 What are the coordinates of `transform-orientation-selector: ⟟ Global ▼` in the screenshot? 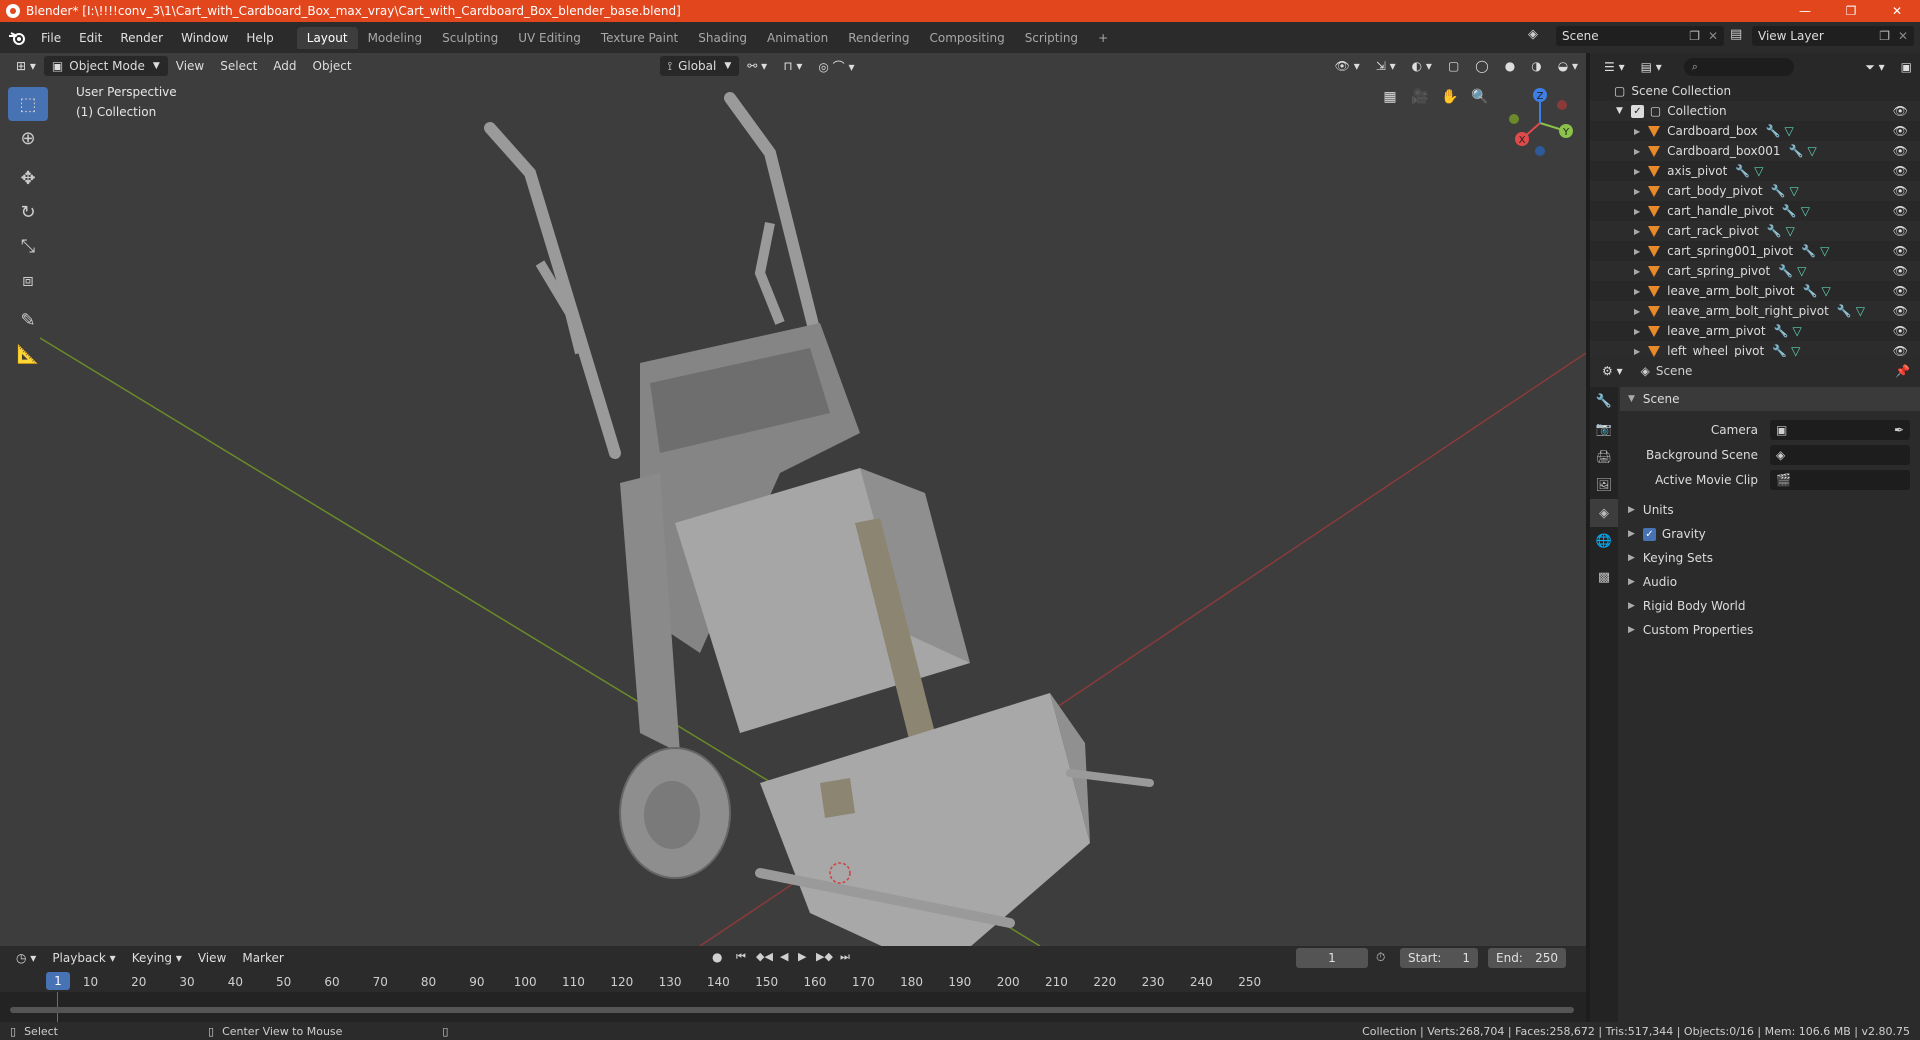 It's located at (699, 66).